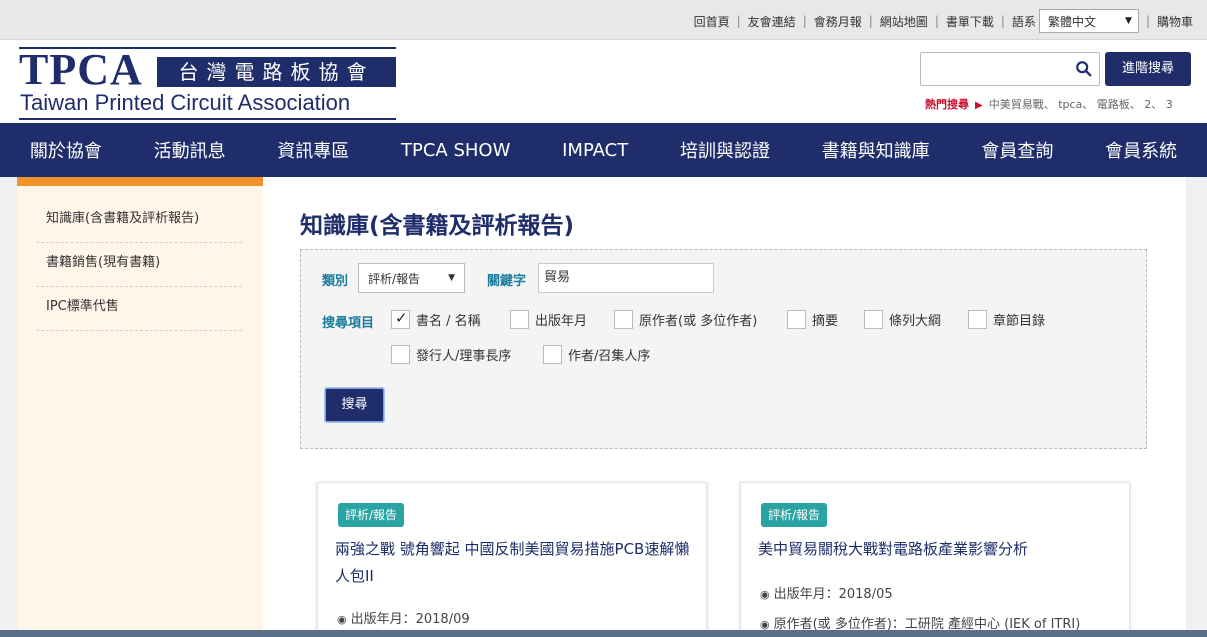 This screenshot has width=1207, height=637. I want to click on card-publish-date: ◉ 出版年月：2018/05, so click(826, 594).